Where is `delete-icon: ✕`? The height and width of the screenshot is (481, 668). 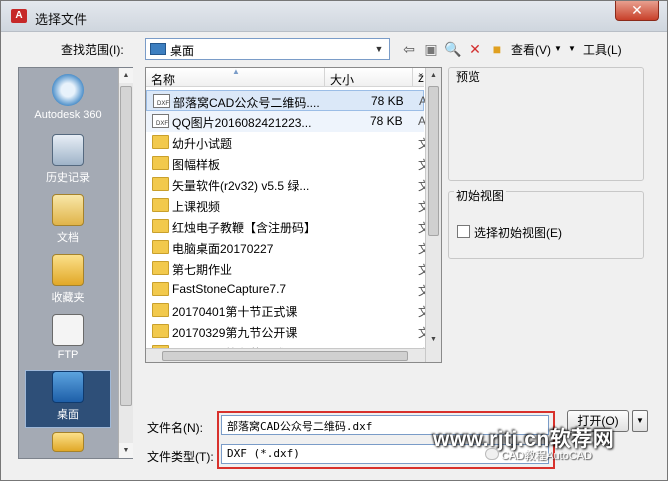
delete-icon: ✕ is located at coordinates (475, 49).